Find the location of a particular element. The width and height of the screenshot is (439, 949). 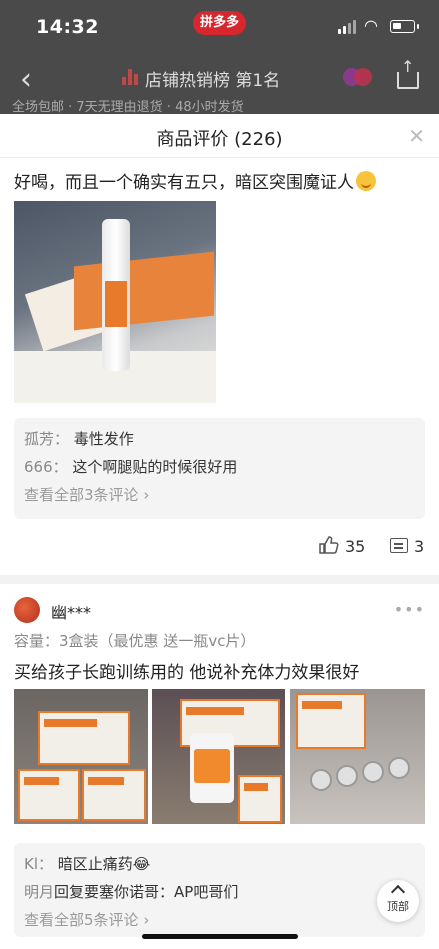

comment-box: 孤芳： 毒性发作 666： 这个啊腿贴的时候很好用 查看全部3条评论 › is located at coordinates (219, 468).